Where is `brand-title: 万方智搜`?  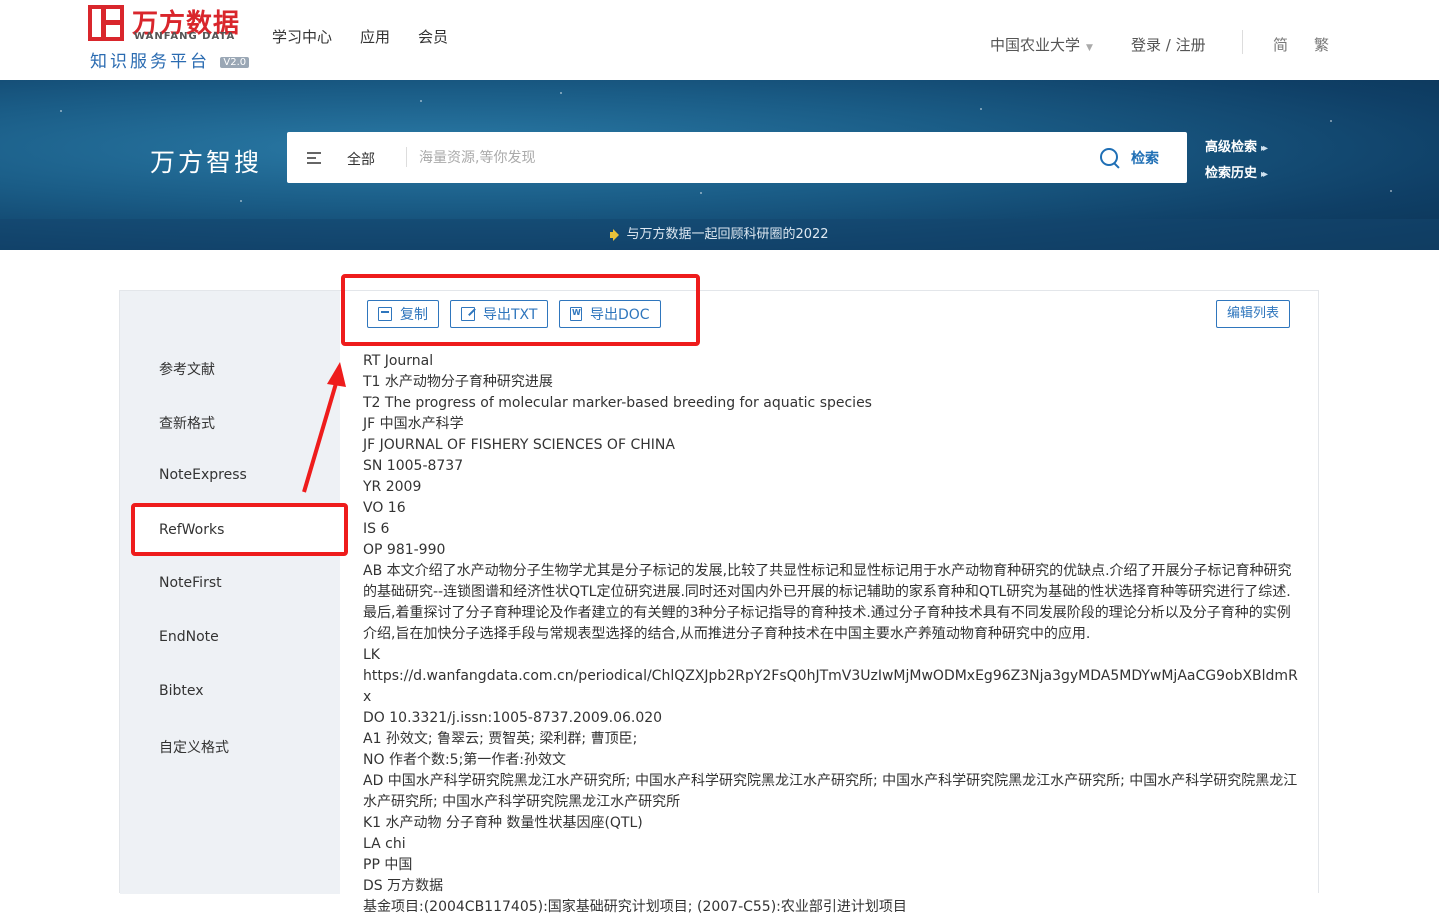
brand-title: 万方智搜 is located at coordinates (206, 162).